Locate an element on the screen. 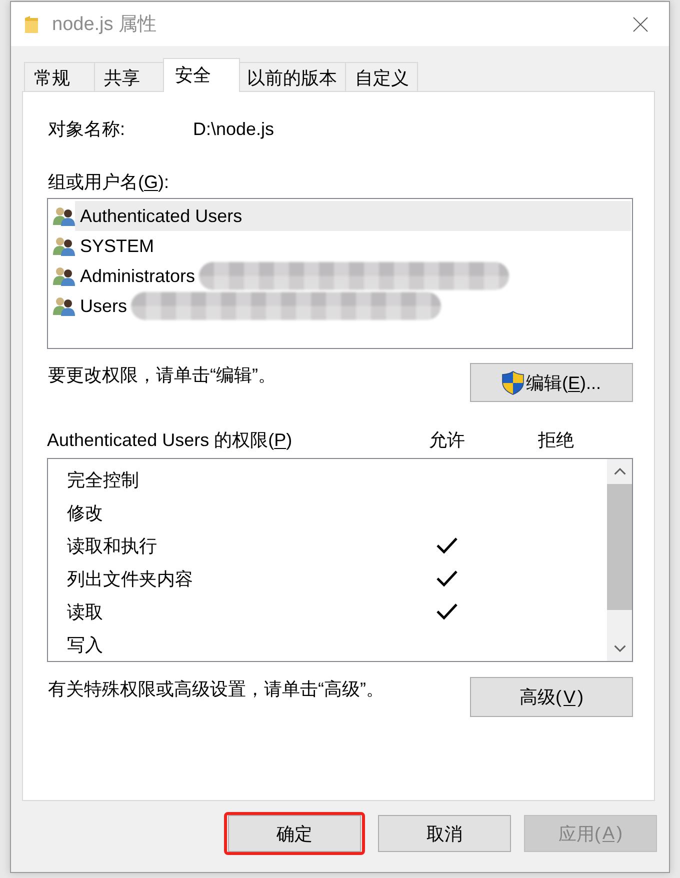 The image size is (680, 878). object-name-value: D:\node.js is located at coordinates (233, 129).